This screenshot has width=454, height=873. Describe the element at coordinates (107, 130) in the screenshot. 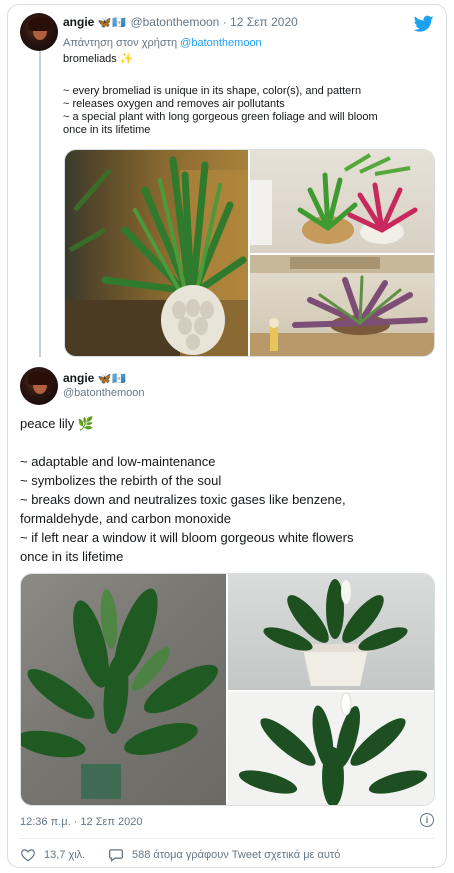

I see `tweet1-line-4: once in its lifetime` at that location.